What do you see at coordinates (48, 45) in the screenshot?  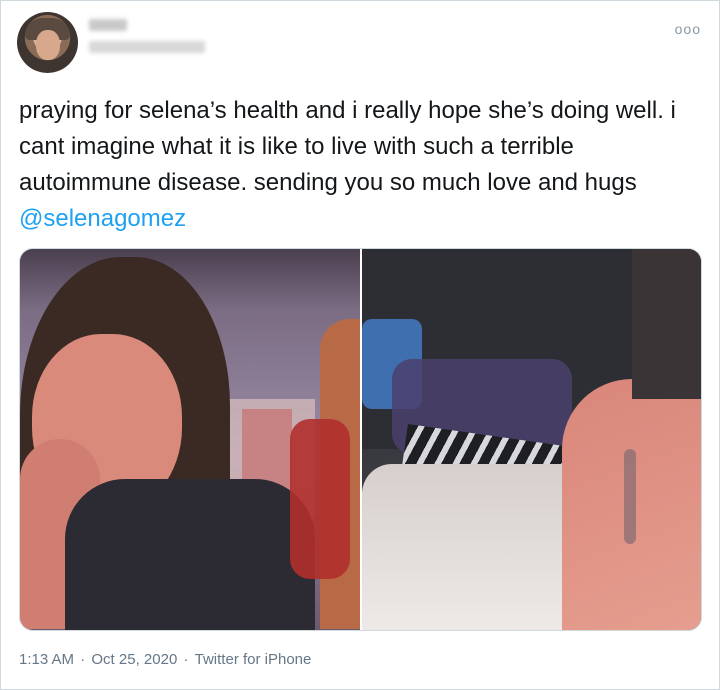 I see `avatar-face` at bounding box center [48, 45].